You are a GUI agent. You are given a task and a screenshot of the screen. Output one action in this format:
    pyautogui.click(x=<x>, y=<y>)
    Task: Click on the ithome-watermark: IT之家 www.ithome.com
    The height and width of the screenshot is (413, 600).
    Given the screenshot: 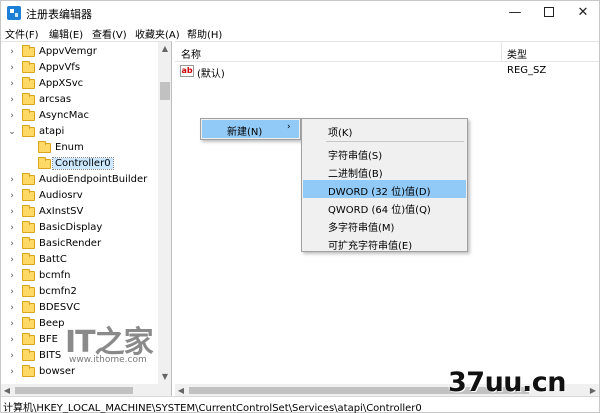 What is the action you would take?
    pyautogui.click(x=112, y=342)
    